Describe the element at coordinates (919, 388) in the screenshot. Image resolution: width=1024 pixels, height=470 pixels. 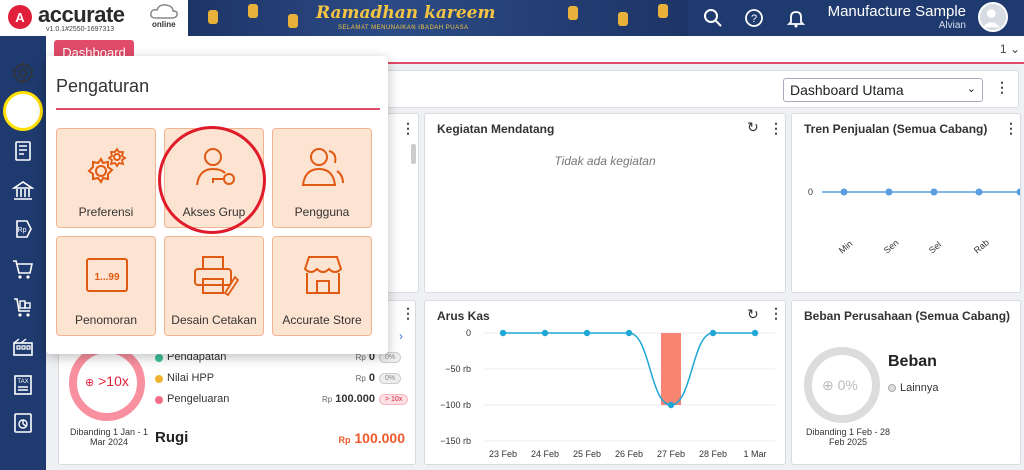
I see `legend-label: Lainnya` at that location.